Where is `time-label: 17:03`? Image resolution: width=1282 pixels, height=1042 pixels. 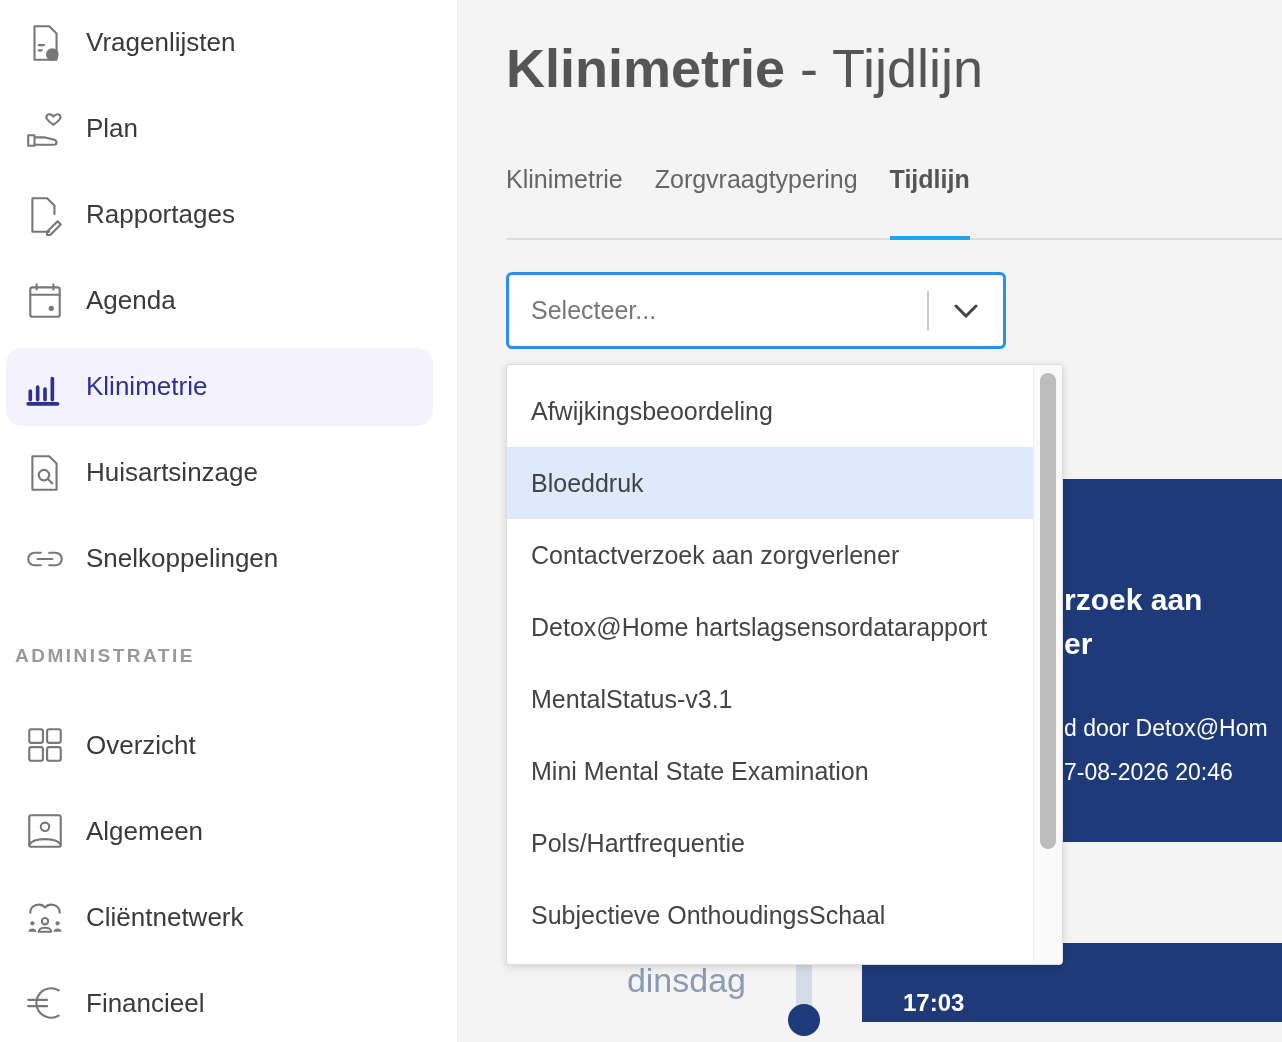
time-label: 17:03 is located at coordinates (934, 1003).